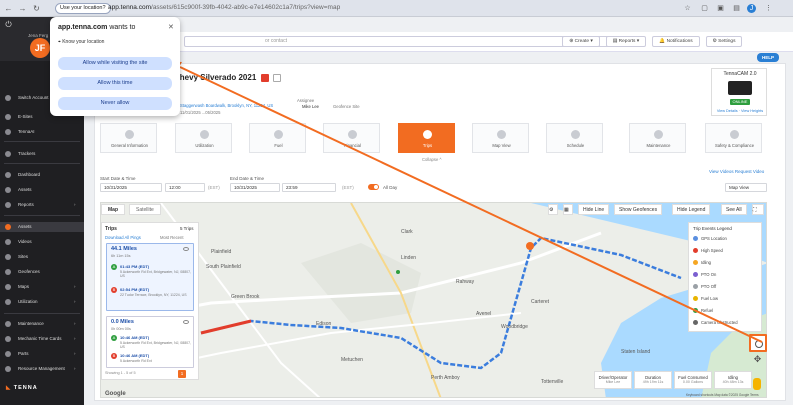 The height and width of the screenshot is (405, 793). Describe the element at coordinates (351, 138) in the screenshot. I see `tab-financial: Financial` at that location.